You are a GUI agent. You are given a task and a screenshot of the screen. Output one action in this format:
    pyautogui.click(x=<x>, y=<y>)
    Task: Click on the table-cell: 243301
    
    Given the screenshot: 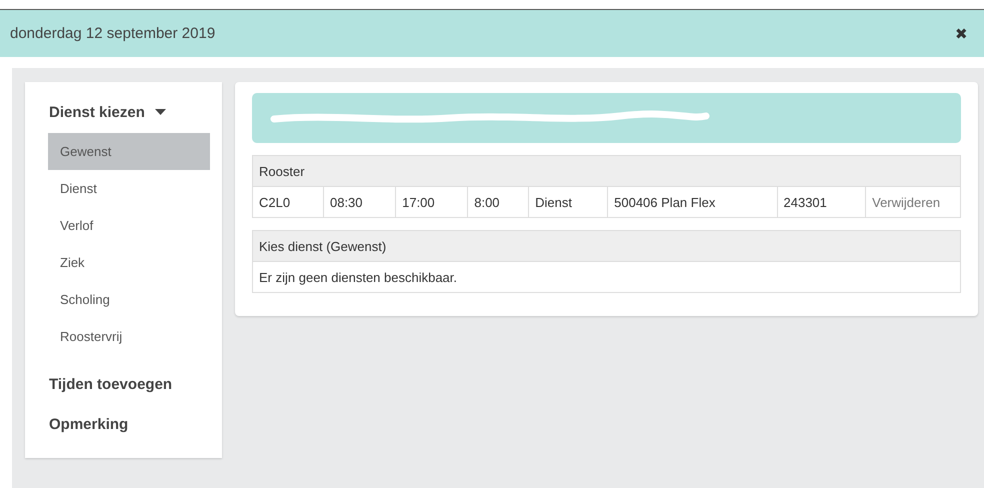 What is the action you would take?
    pyautogui.click(x=821, y=202)
    